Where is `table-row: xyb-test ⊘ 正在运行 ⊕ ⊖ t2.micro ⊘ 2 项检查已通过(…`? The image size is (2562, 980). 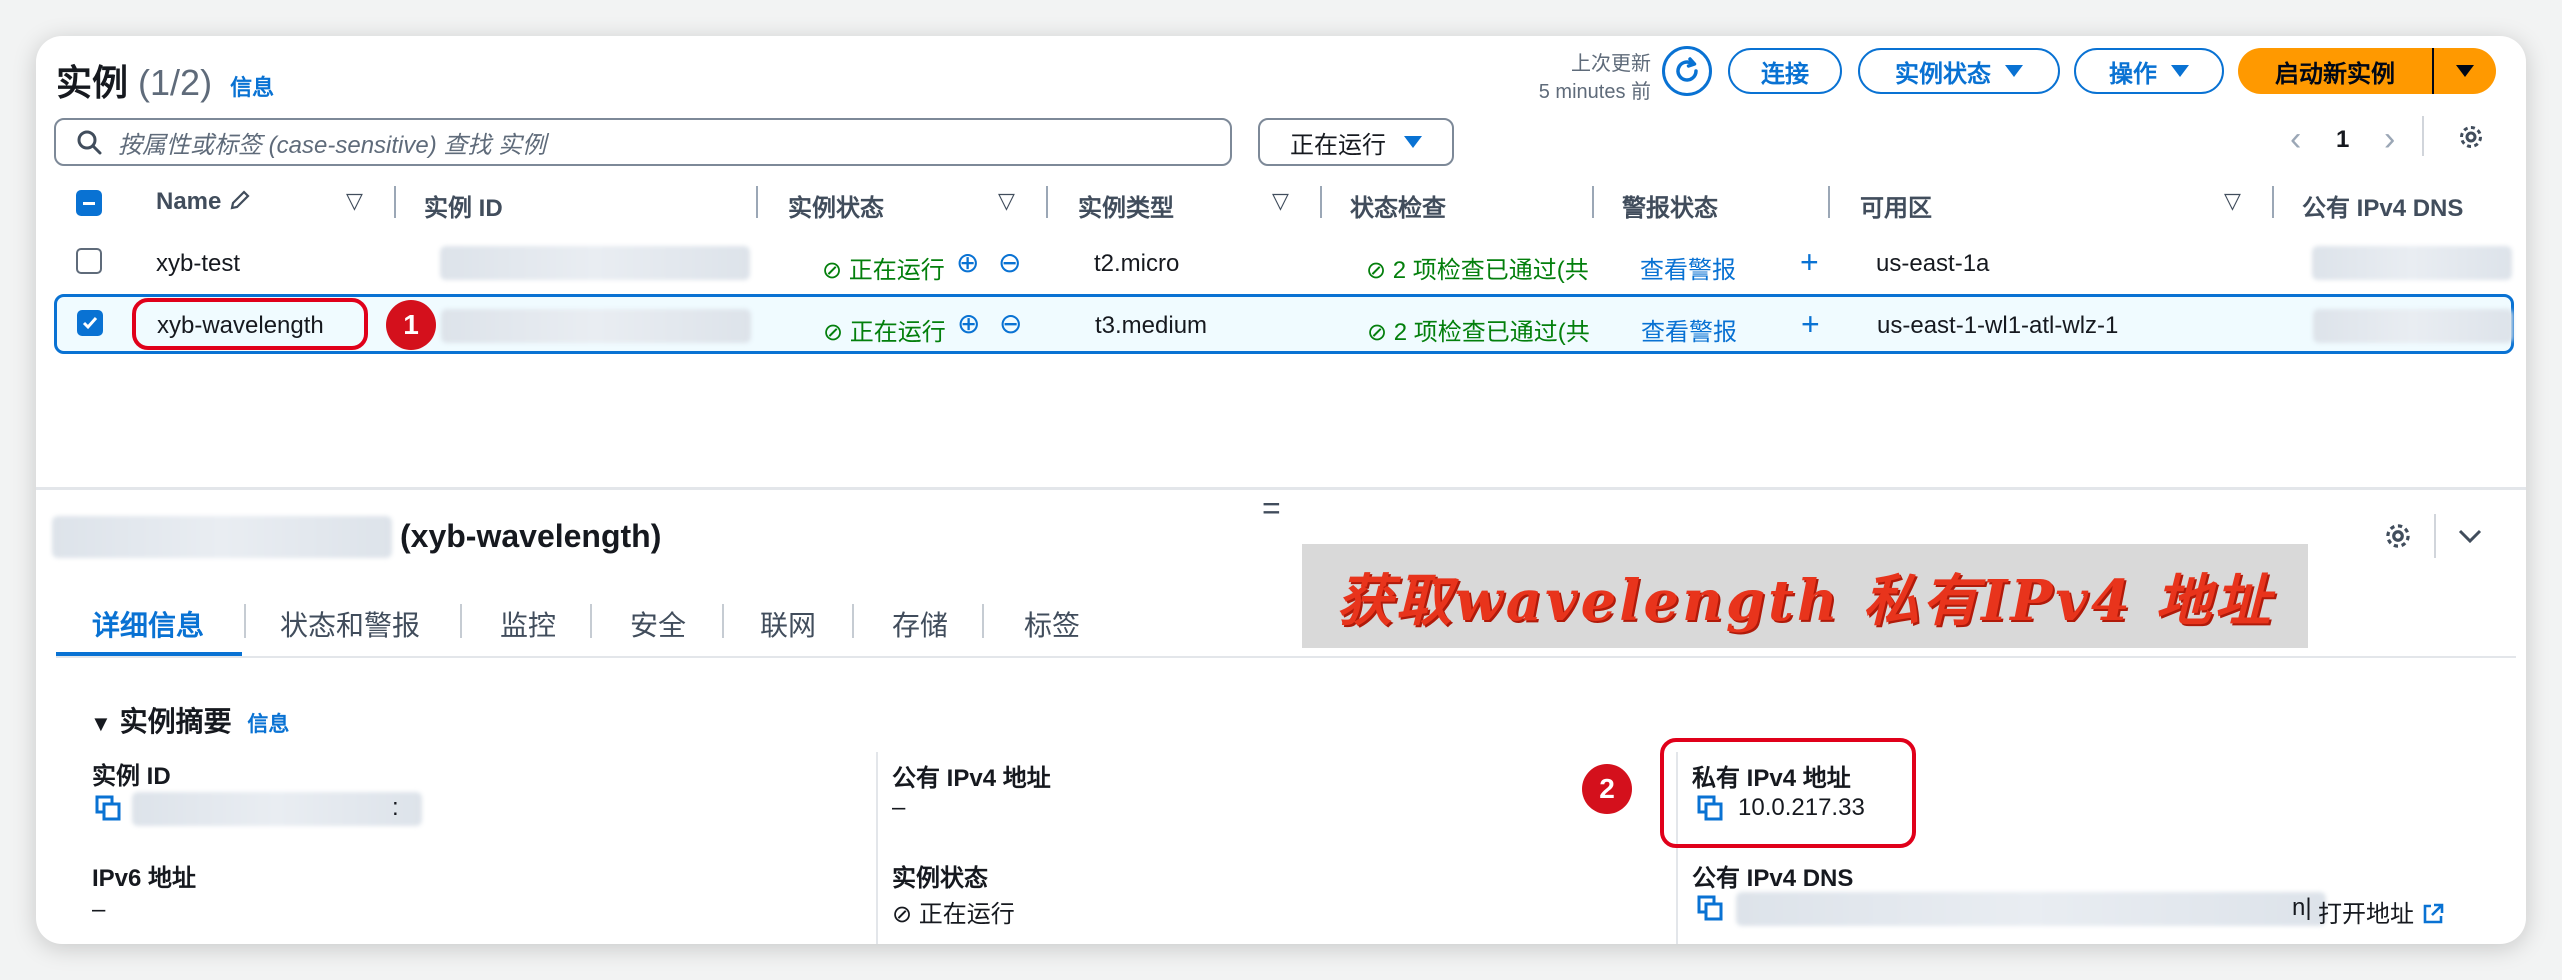
table-row: xyb-test ⊘ 正在运行 ⊕ ⊖ t2.micro ⊘ 2 项检查已通过(… is located at coordinates (1284, 263).